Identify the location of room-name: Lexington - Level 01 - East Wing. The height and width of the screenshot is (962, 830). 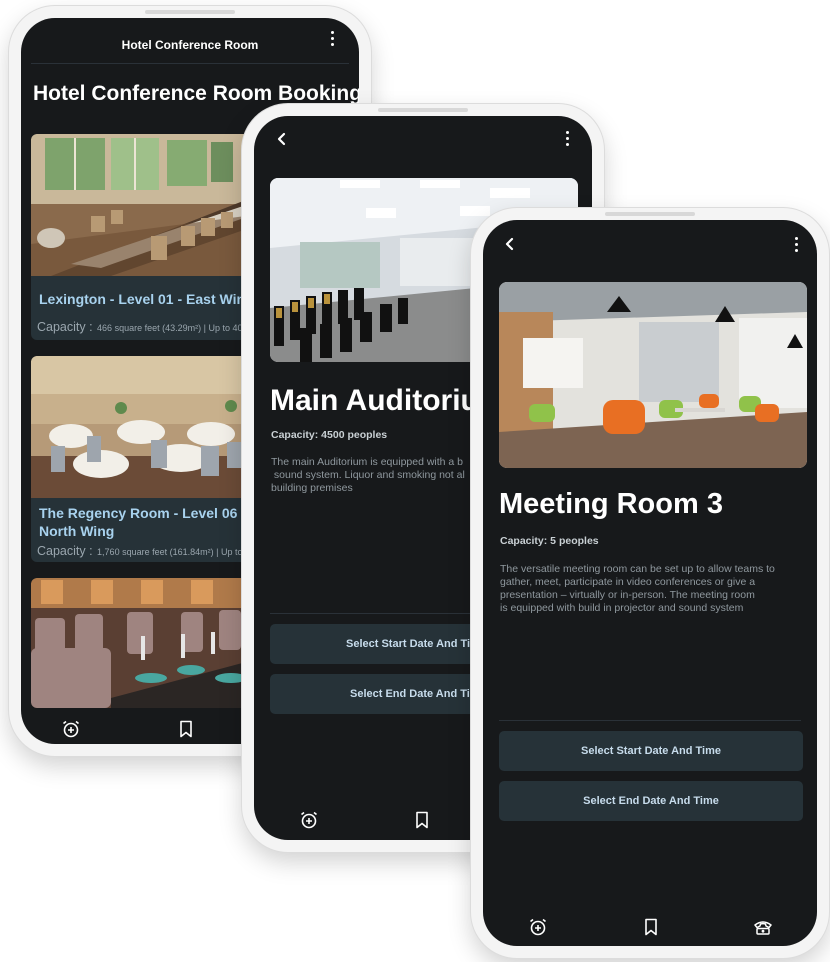
(146, 299).